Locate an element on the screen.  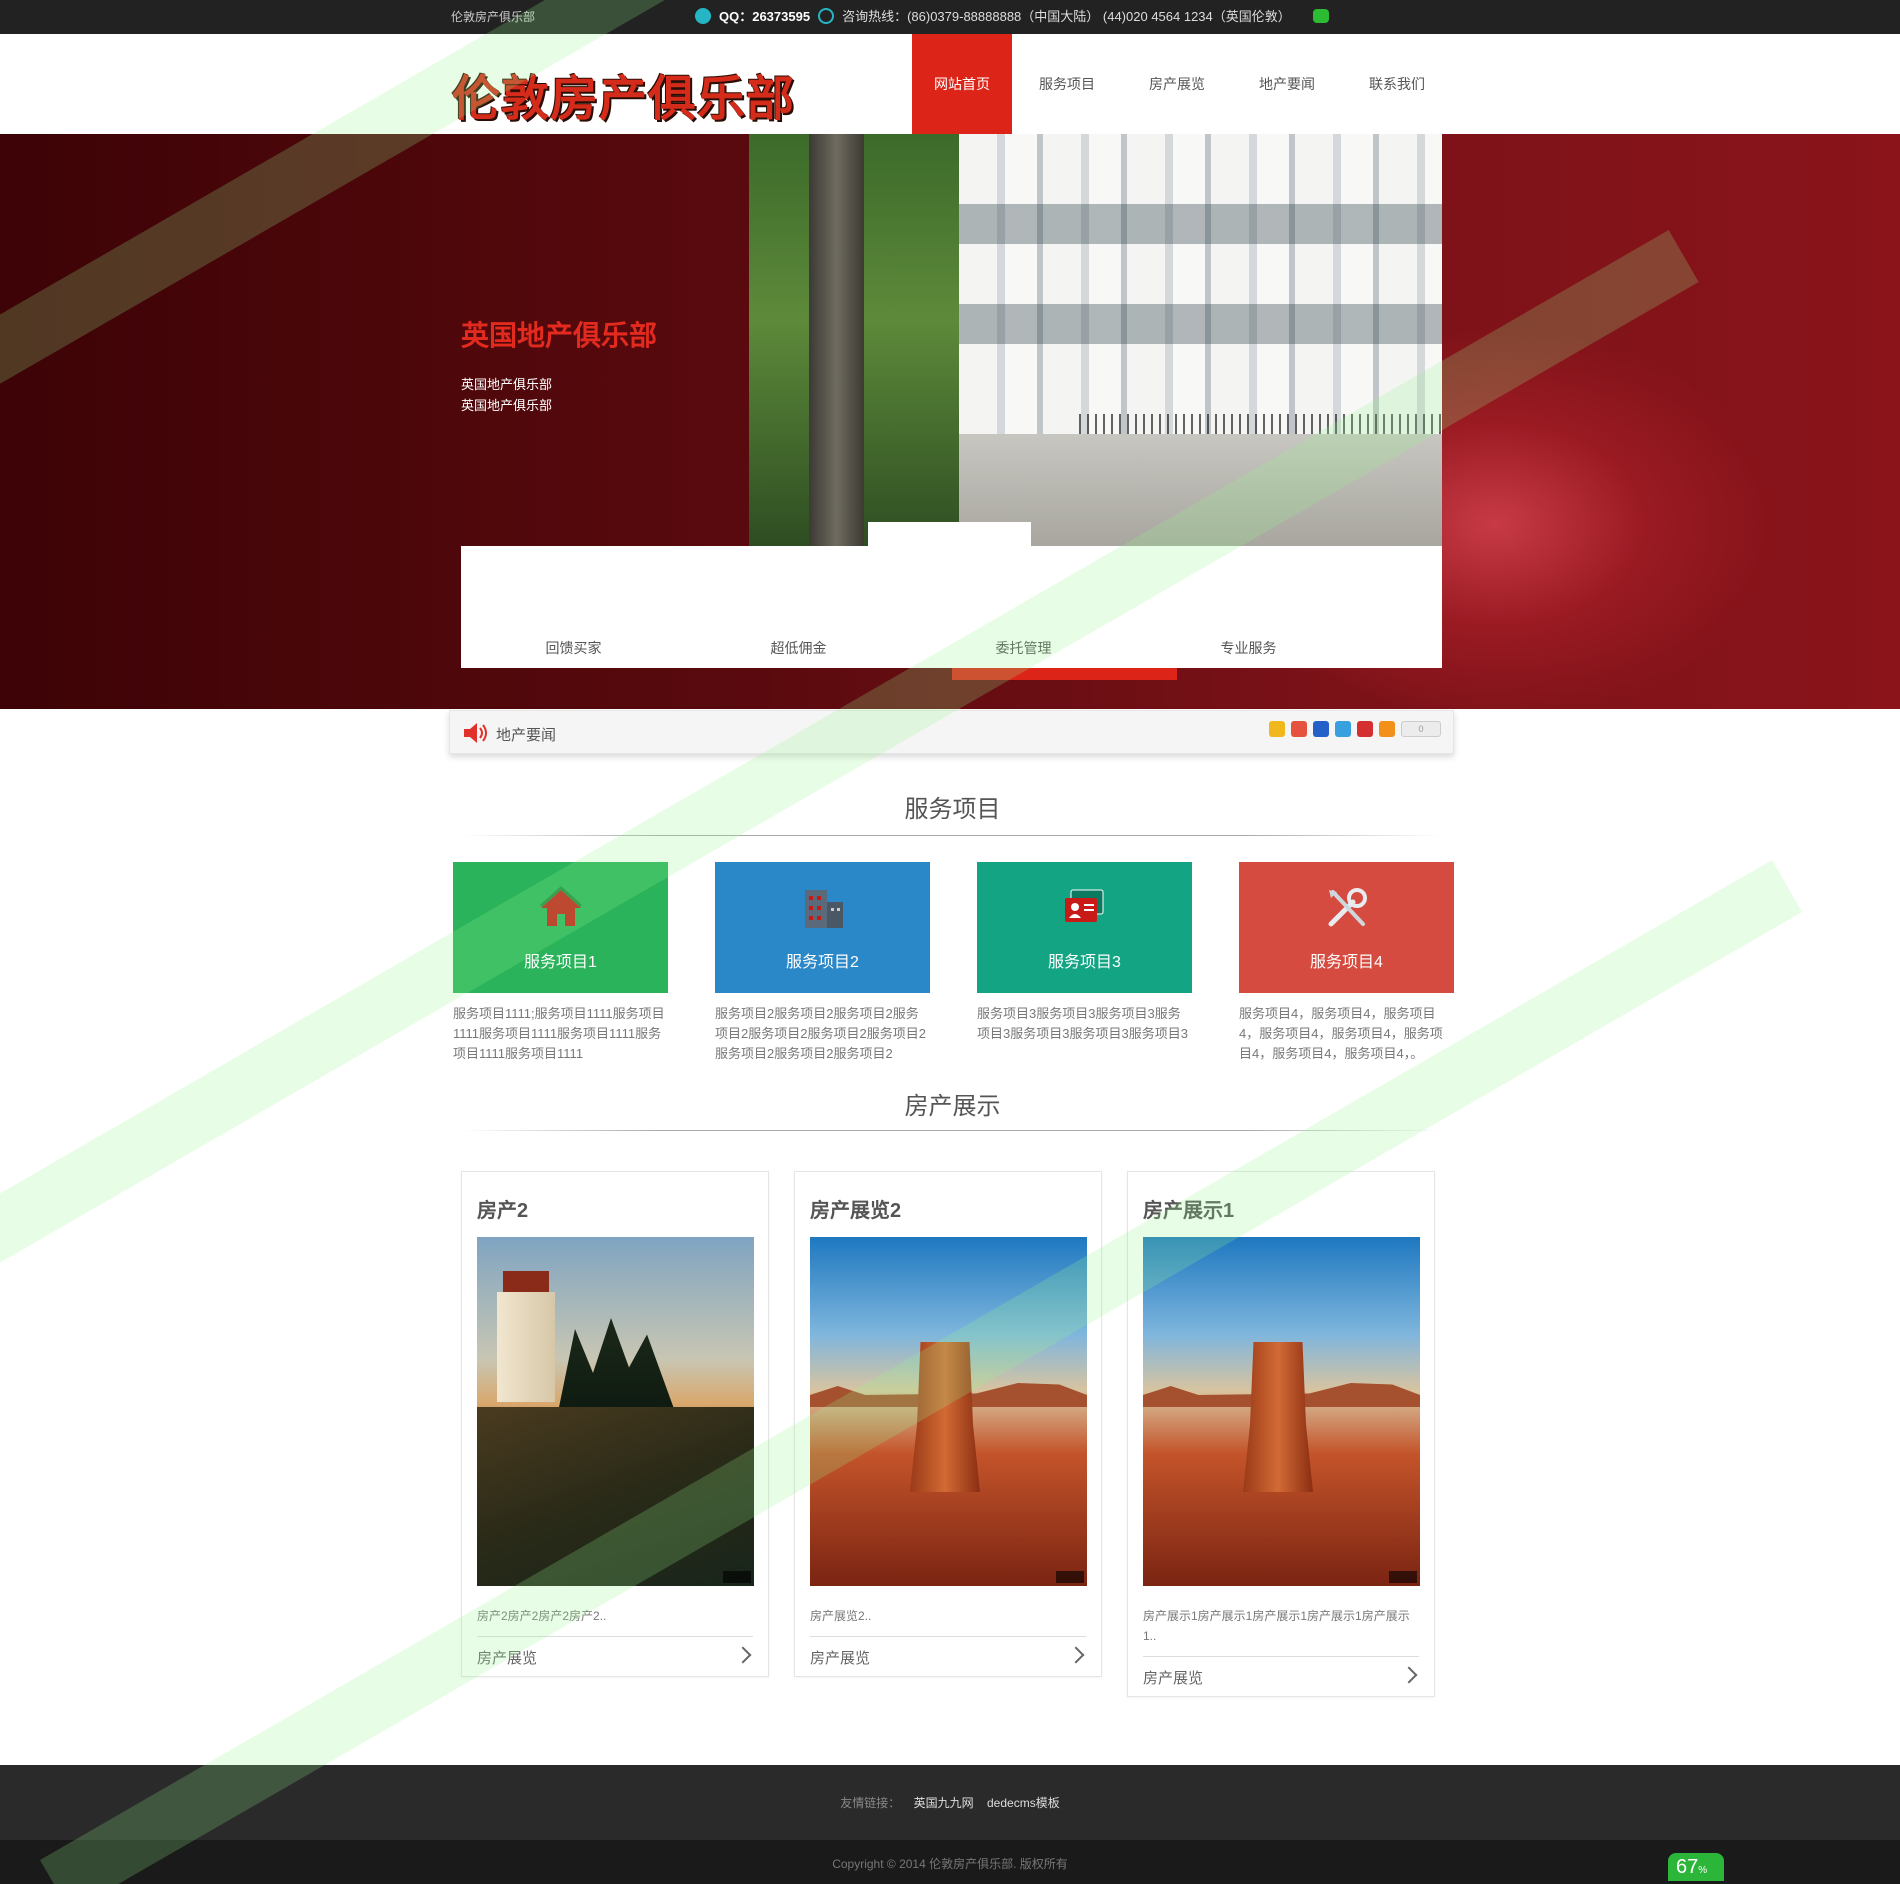
feature-tab-managed: 委托管理 is located at coordinates (1023, 648).